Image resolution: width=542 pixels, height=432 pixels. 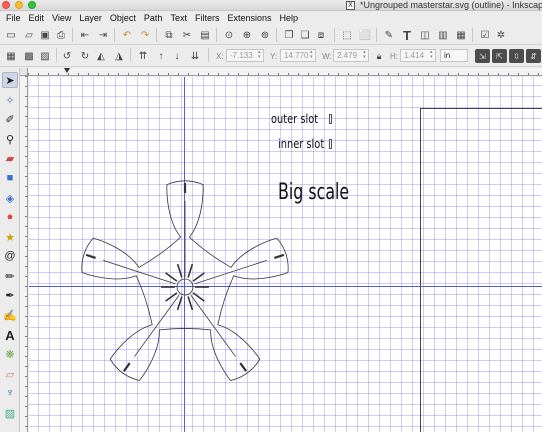 What do you see at coordinates (443, 35) in the screenshot?
I see `xml-editor-icon: ▥` at bounding box center [443, 35].